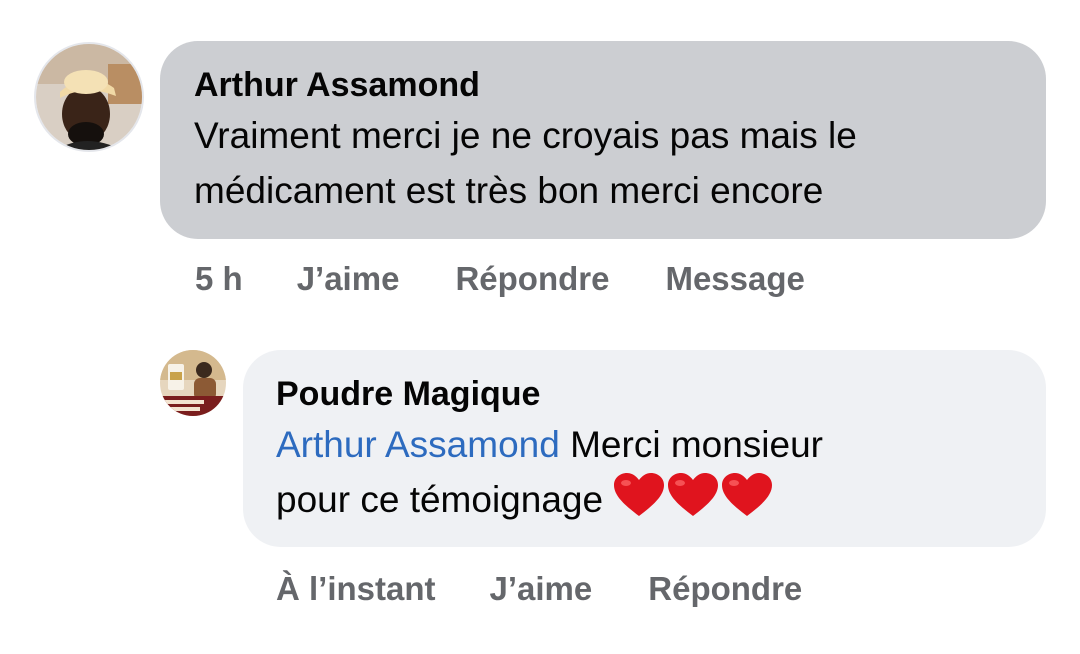 This screenshot has width=1080, height=654. What do you see at coordinates (509, 190) in the screenshot?
I see `comment-text-line: médicament est très bon merci encore` at bounding box center [509, 190].